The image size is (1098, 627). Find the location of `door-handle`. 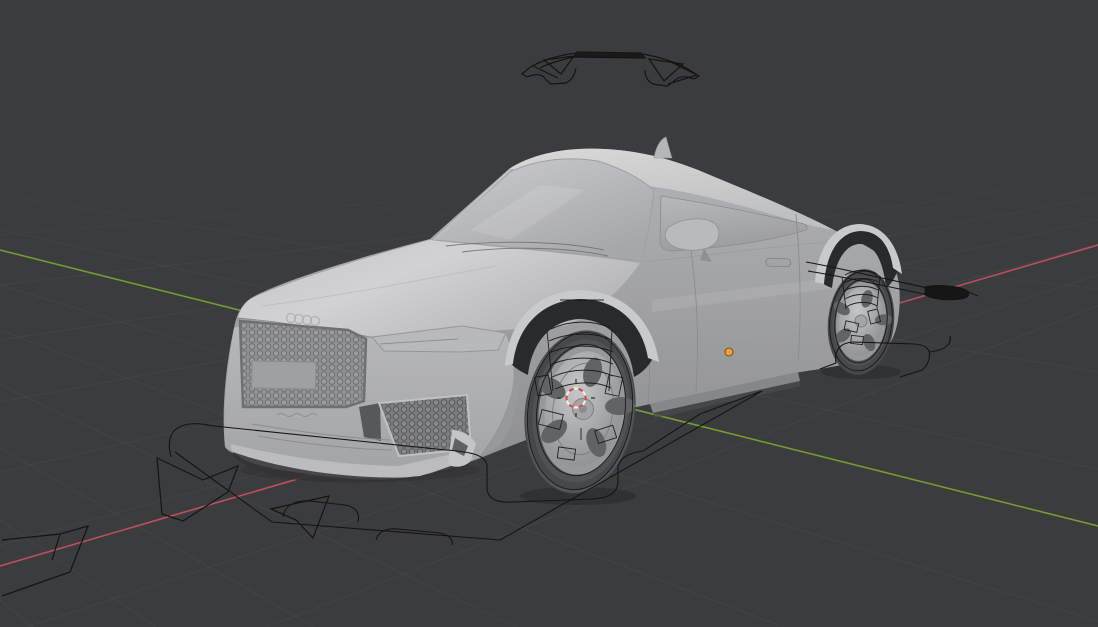

door-handle is located at coordinates (778, 262).